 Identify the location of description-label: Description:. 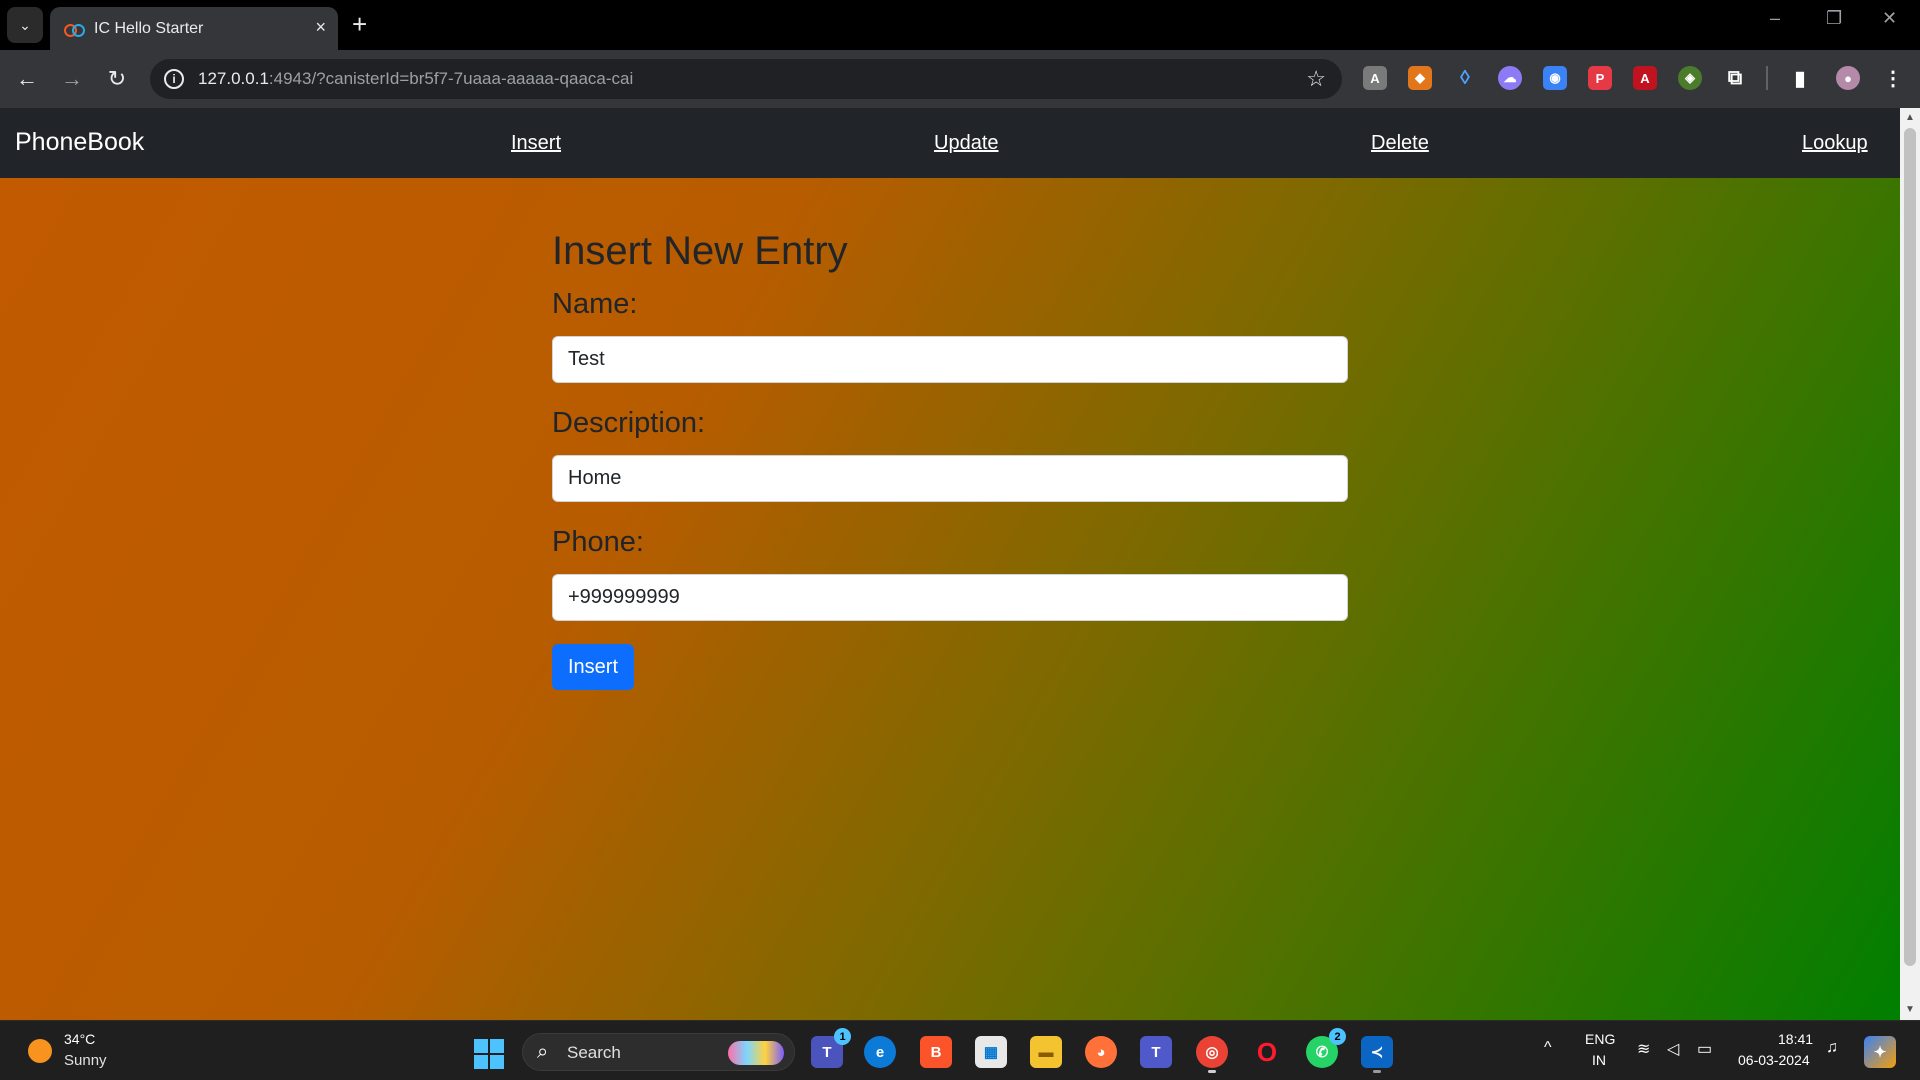
(629, 423).